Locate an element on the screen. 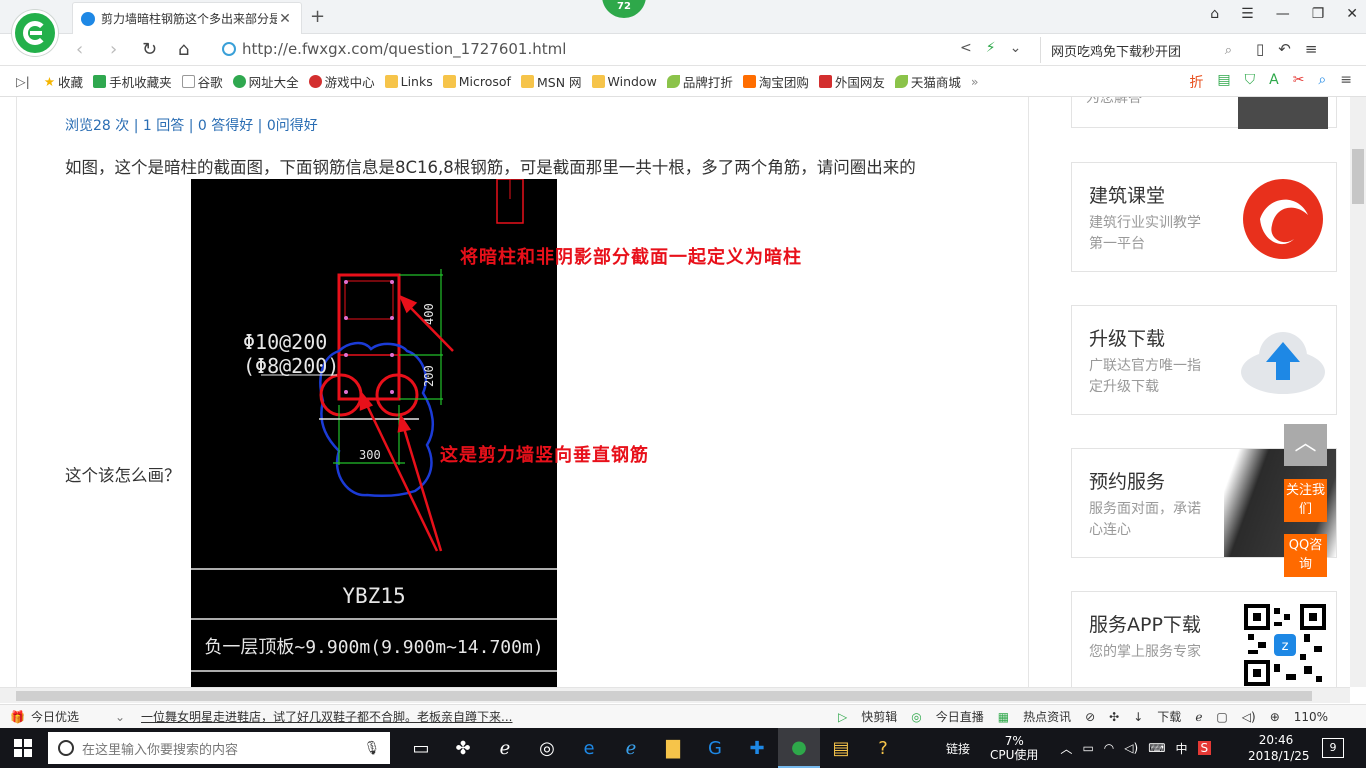 This screenshot has height=768, width=1366. undo-icon: ↶ is located at coordinates (1284, 49).